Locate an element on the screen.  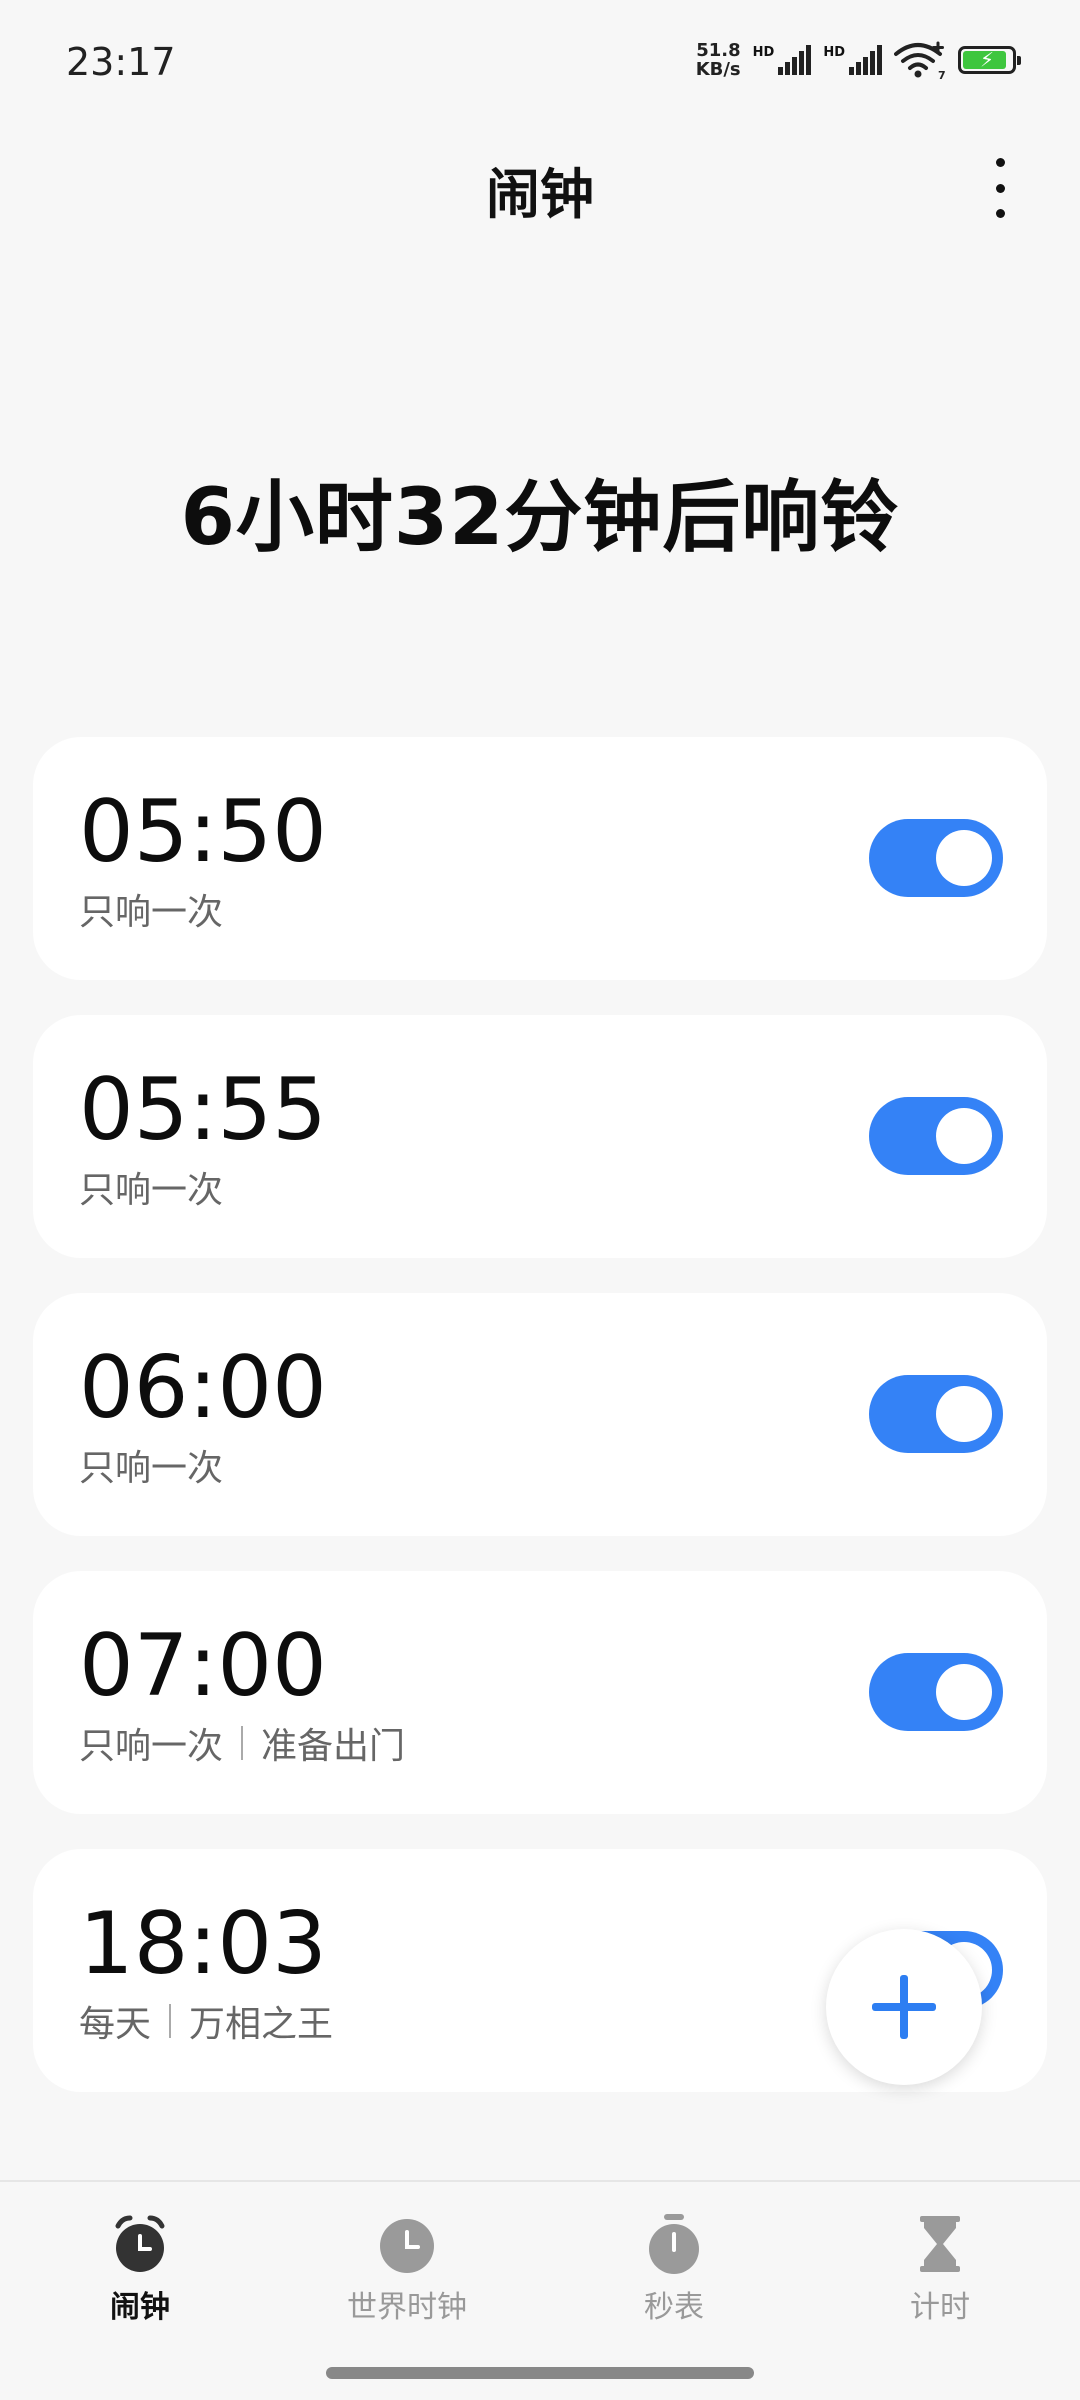
nav-label: 计时 is located at coordinates (940, 2307).